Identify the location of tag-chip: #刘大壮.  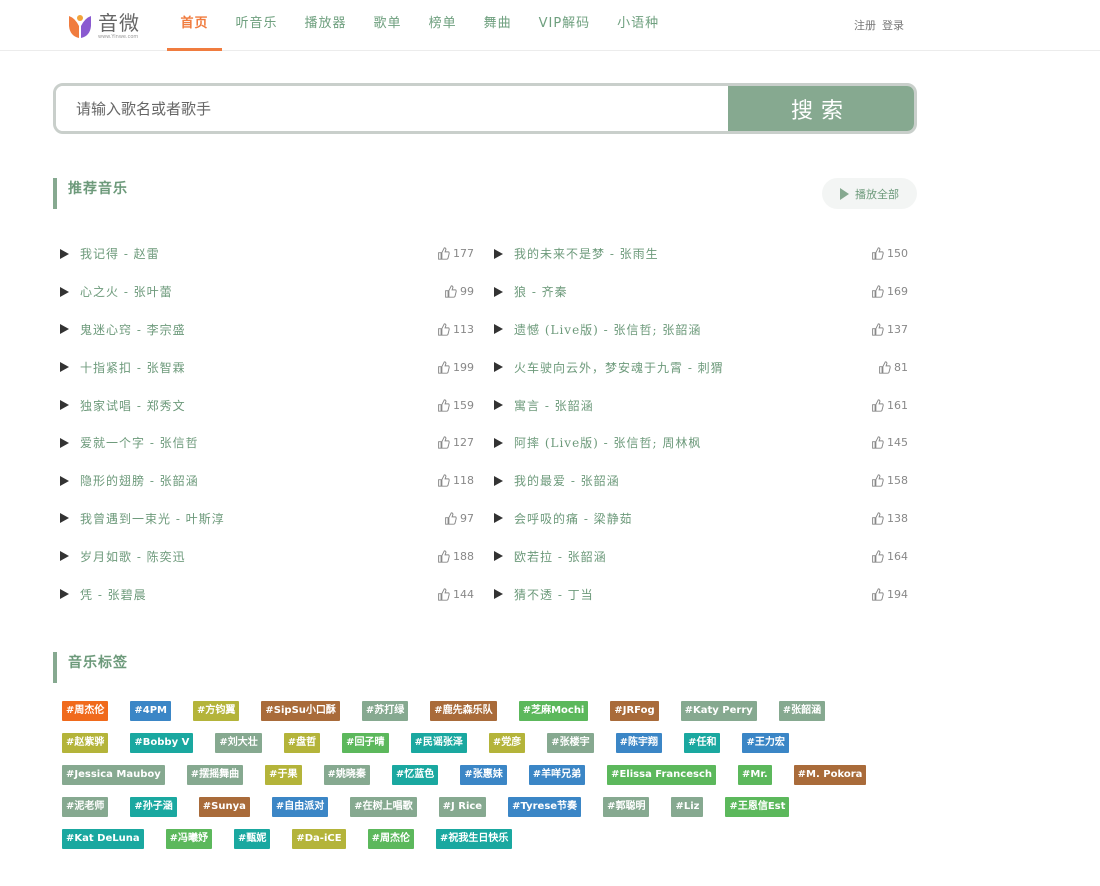
(238, 743).